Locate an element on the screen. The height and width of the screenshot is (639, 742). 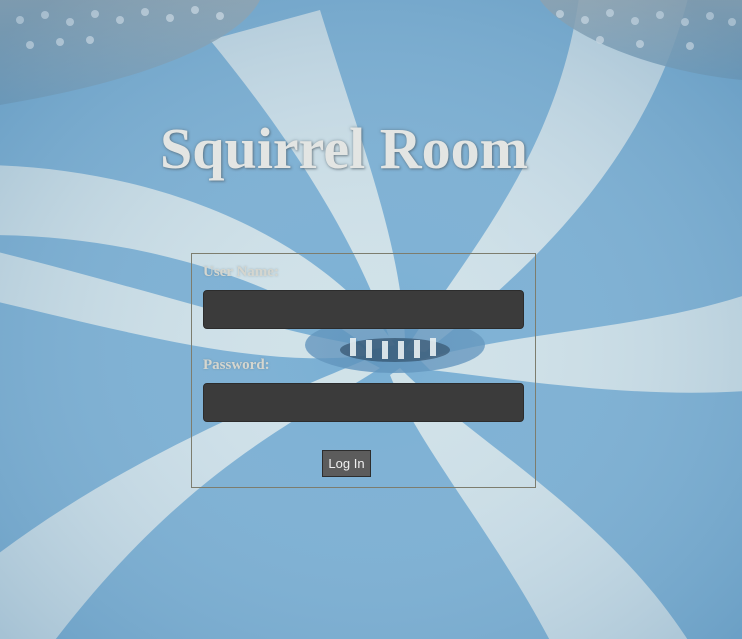
password-input is located at coordinates (363, 402).